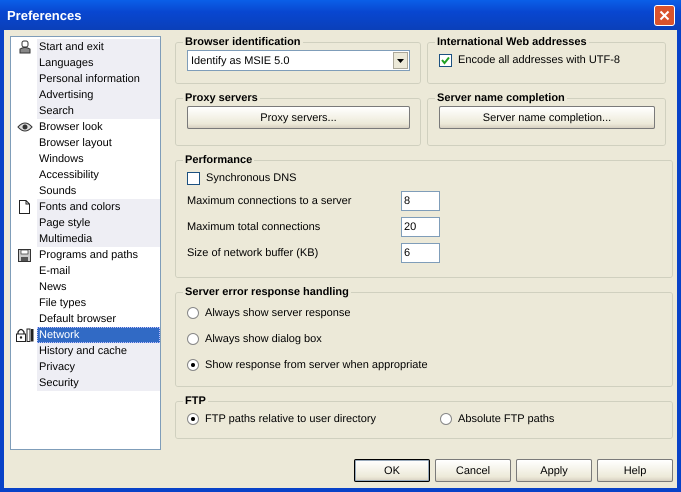 This screenshot has width=681, height=492. What do you see at coordinates (98, 63) in the screenshot?
I see `sidebar-item: Languages` at bounding box center [98, 63].